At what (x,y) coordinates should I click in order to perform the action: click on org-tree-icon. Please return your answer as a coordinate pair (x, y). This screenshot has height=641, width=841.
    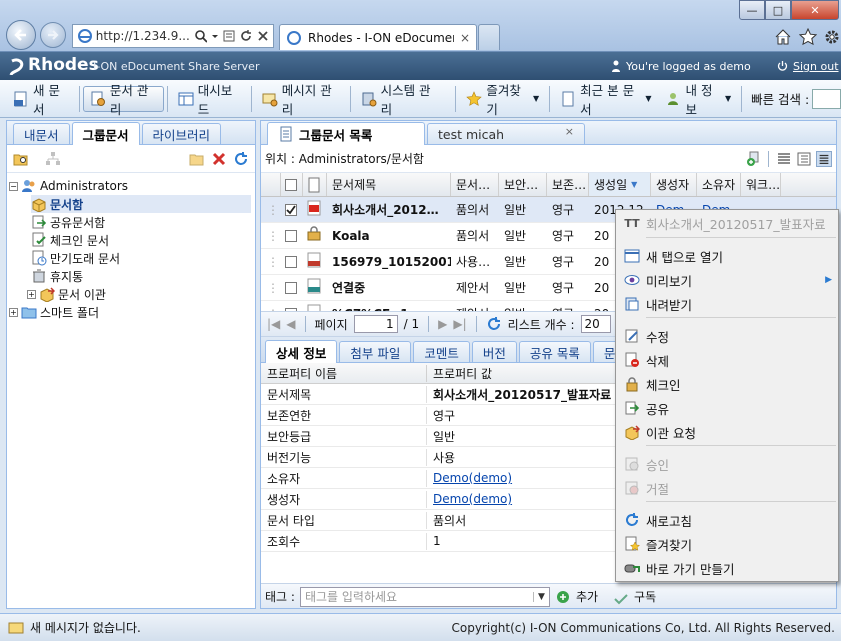
    Looking at the image, I should click on (53, 159).